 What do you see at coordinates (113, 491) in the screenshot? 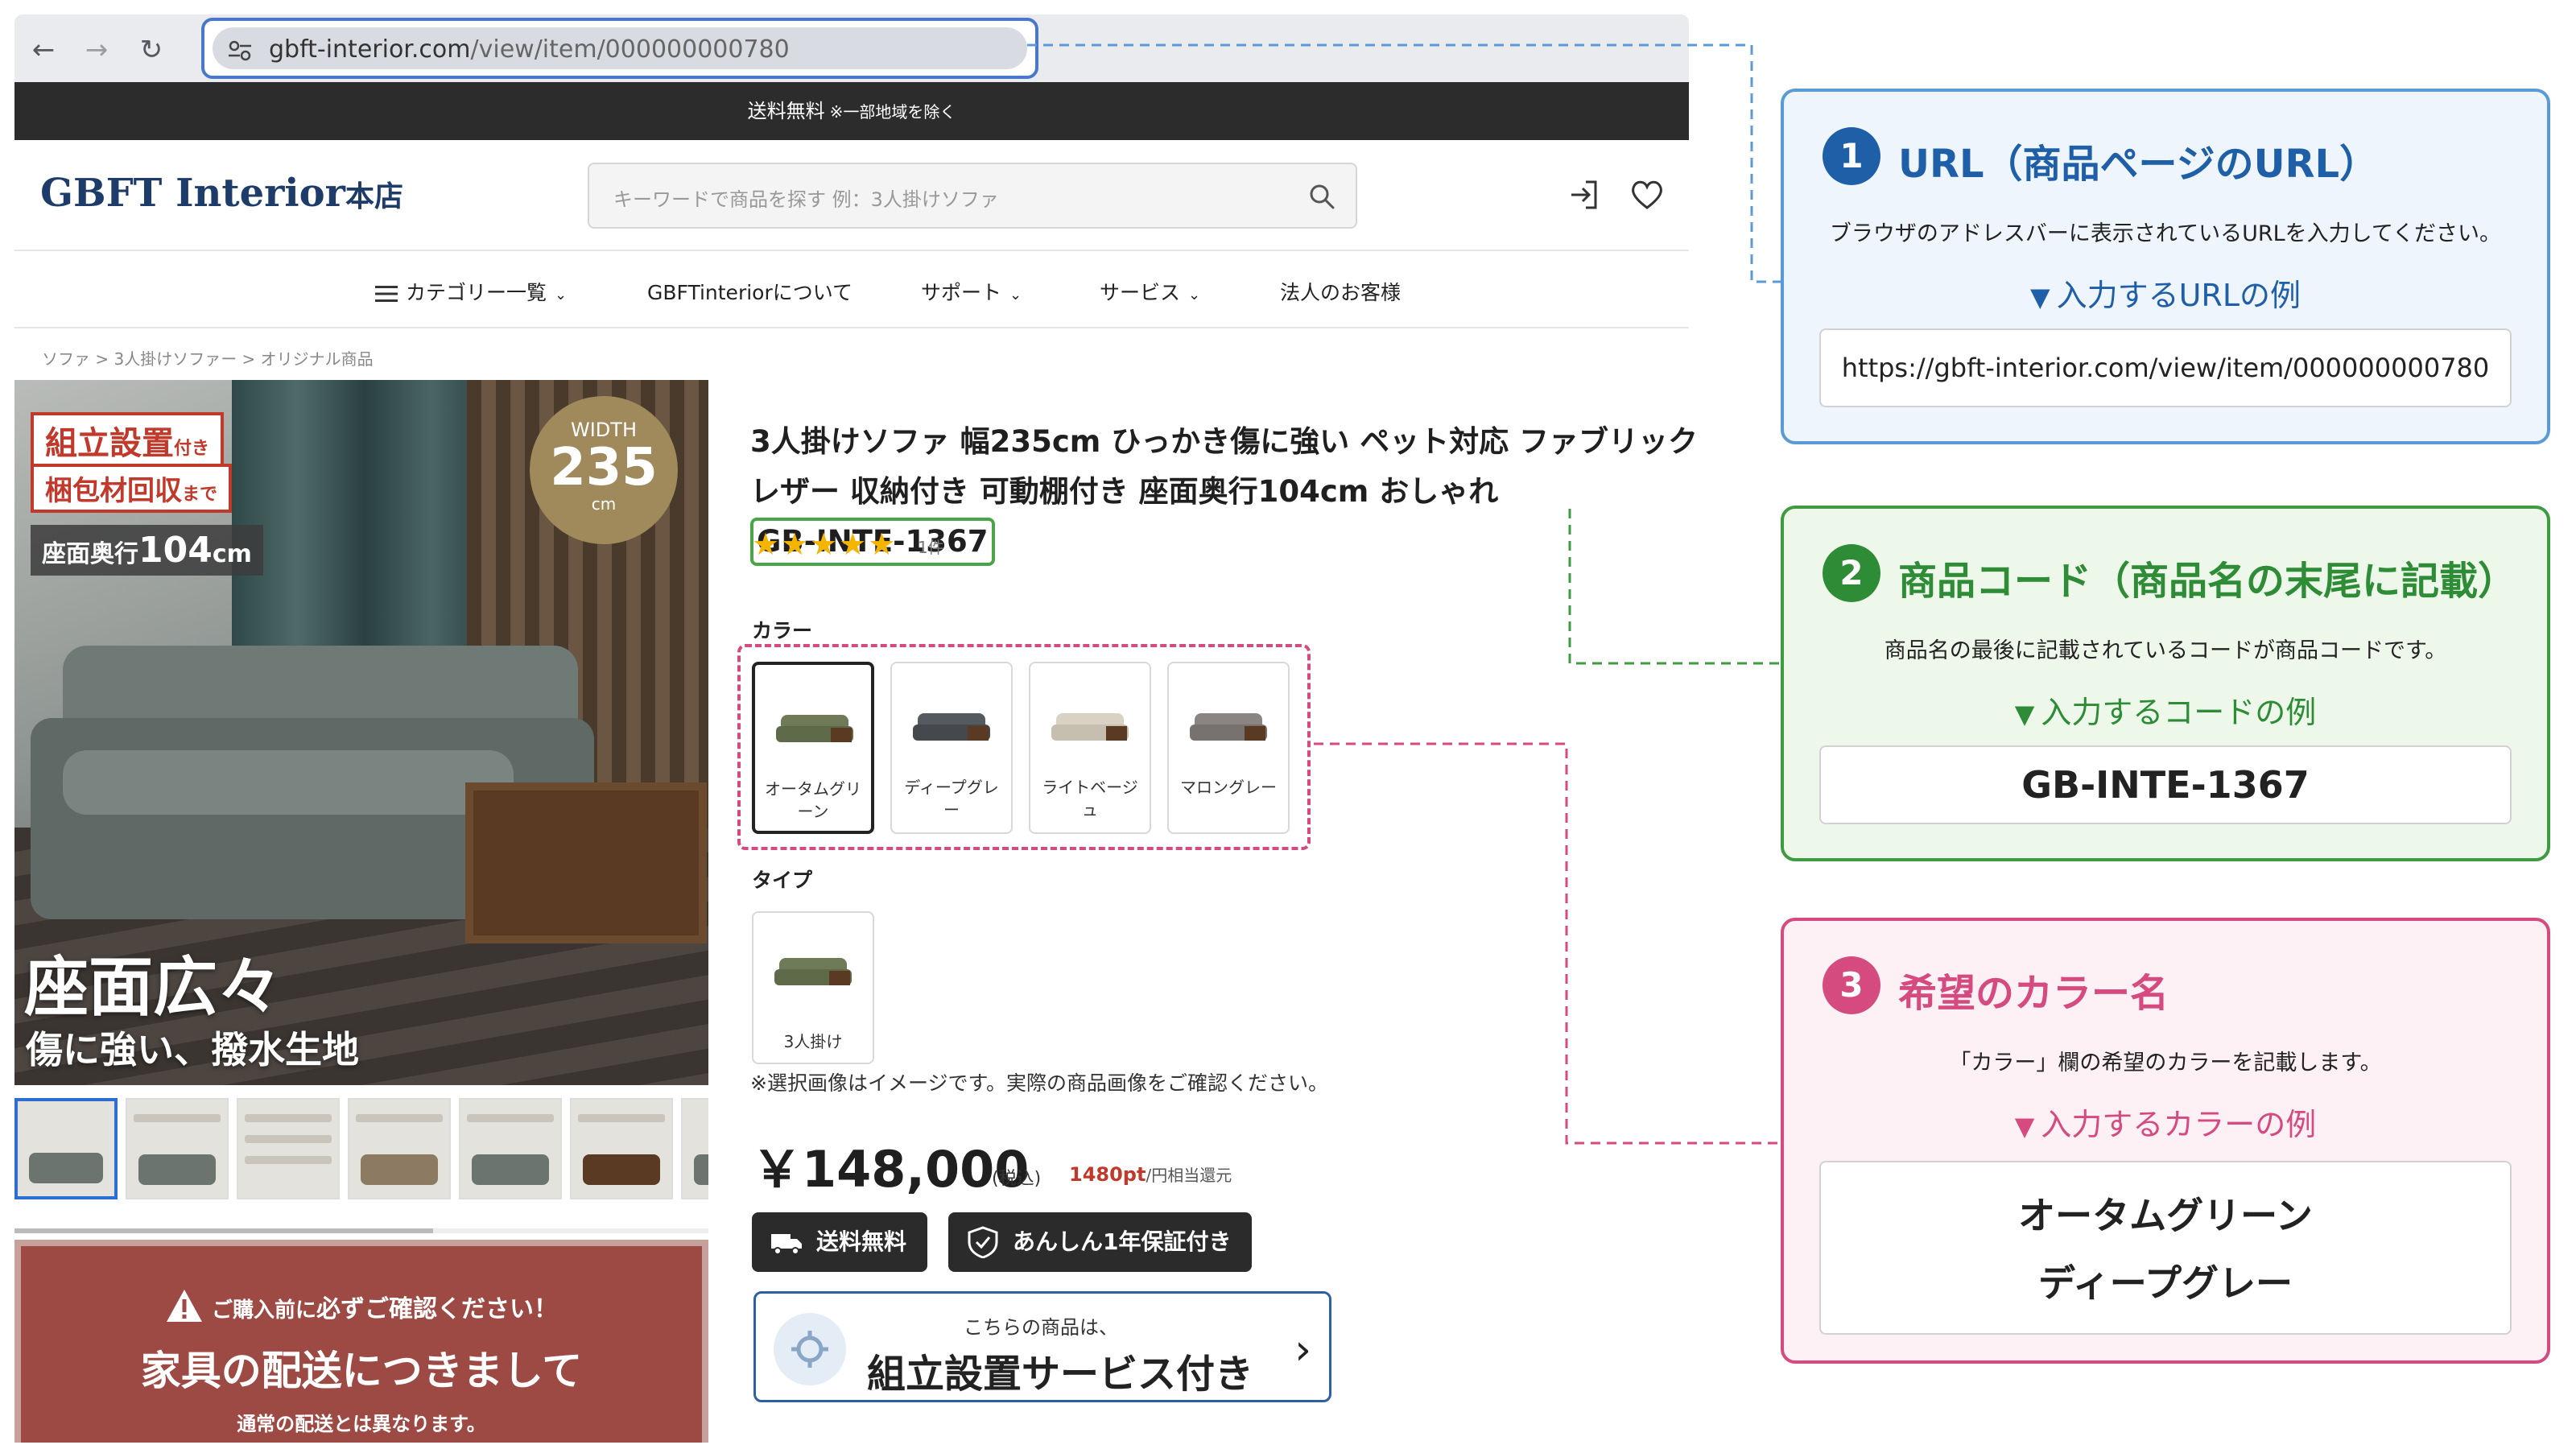
I see `packaging-badge-main: 梱包材回収` at bounding box center [113, 491].